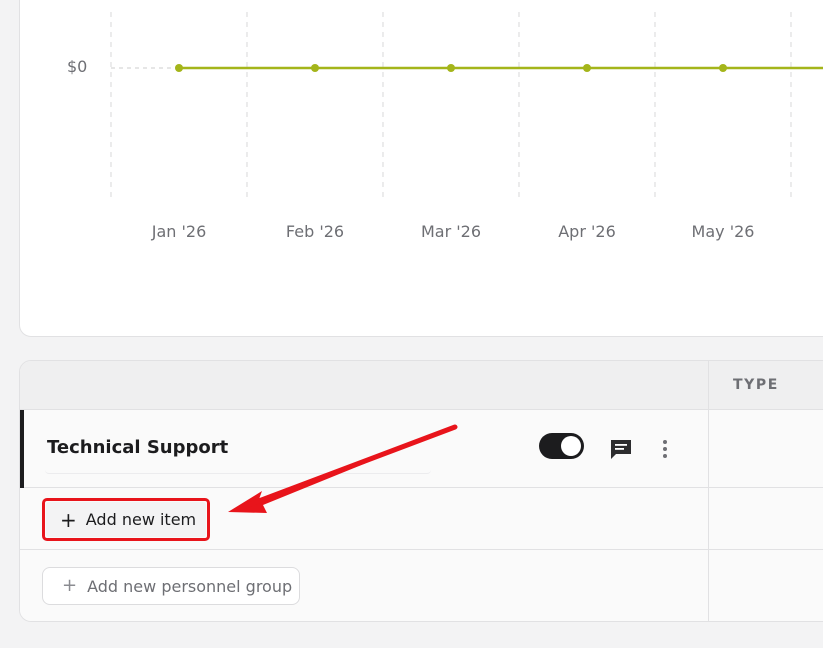 The height and width of the screenshot is (648, 823). I want to click on group-name: Technical Support, so click(138, 447).